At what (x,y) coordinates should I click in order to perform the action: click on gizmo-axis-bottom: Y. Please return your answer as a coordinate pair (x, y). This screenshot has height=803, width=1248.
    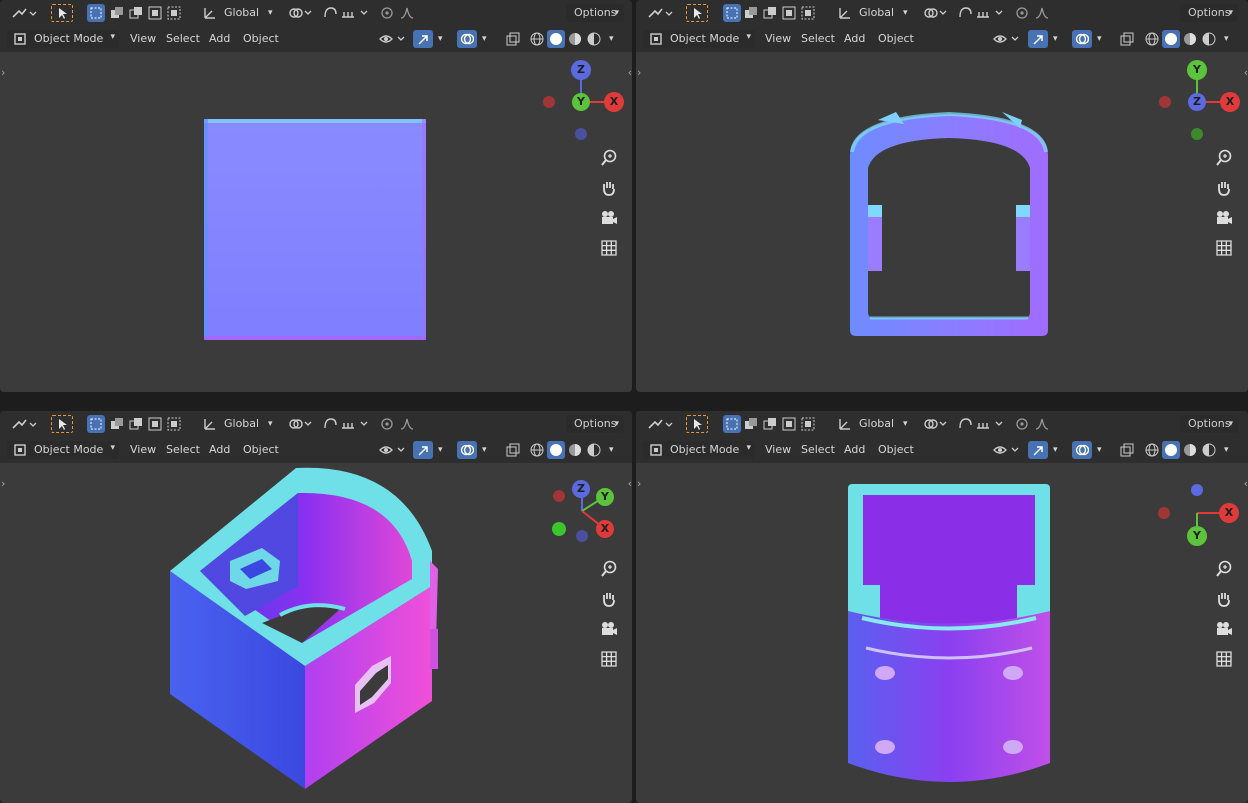
    Looking at the image, I should click on (1197, 536).